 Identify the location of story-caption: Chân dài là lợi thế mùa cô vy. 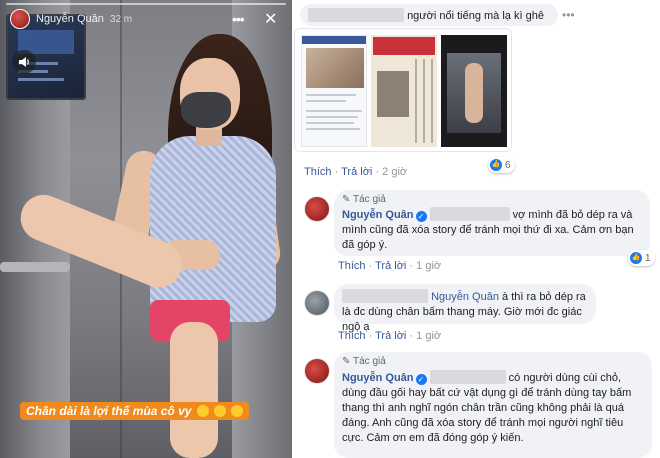
(135, 411).